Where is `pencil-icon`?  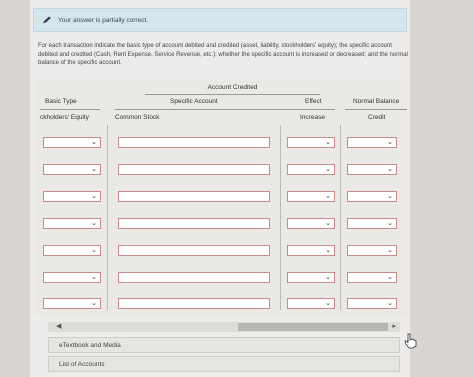 pencil-icon is located at coordinates (47, 19).